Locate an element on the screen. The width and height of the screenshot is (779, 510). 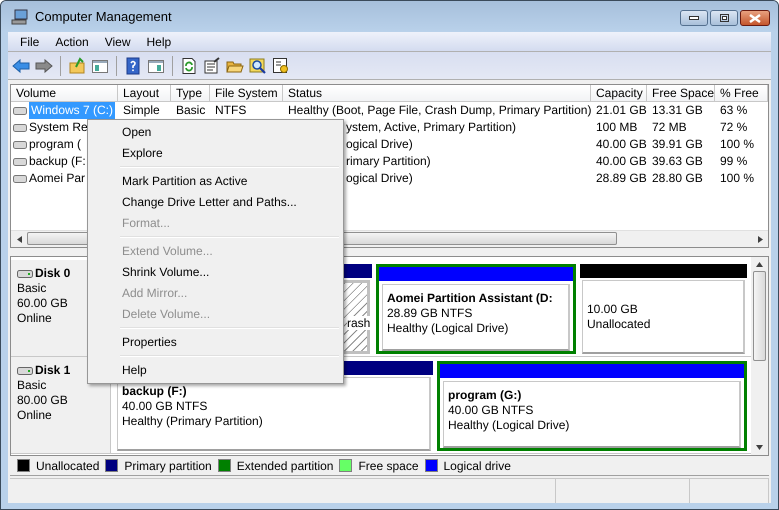
partition-size: 10.00 GB is located at coordinates (612, 309).